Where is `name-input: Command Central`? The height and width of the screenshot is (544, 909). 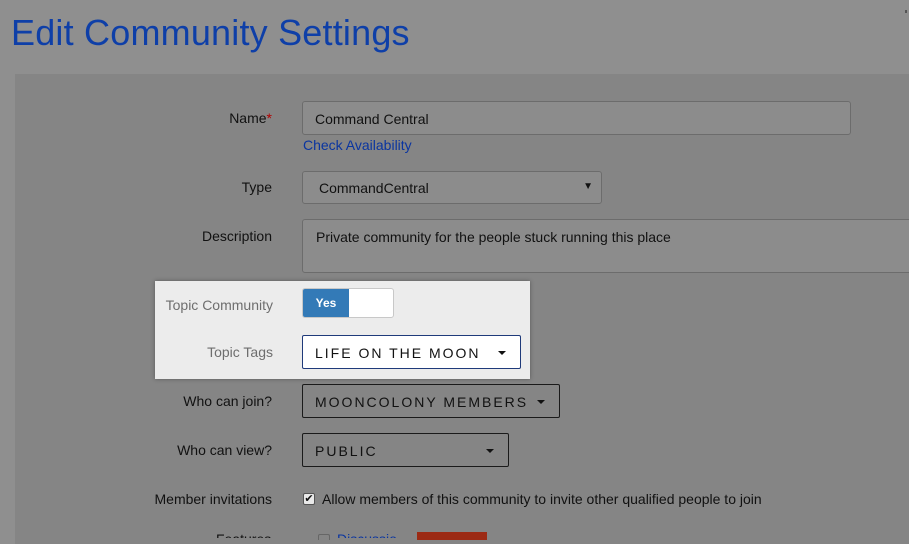 name-input: Command Central is located at coordinates (576, 118).